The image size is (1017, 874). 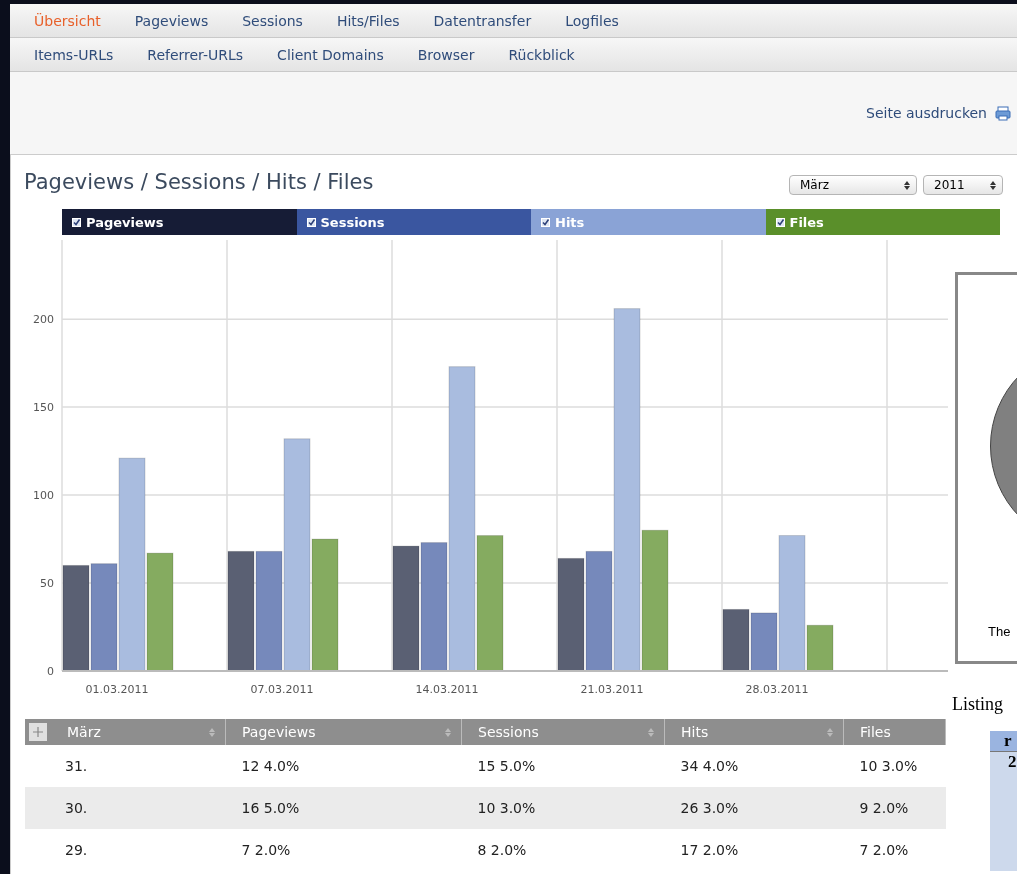 I want to click on year-select: 2011, so click(x=963, y=185).